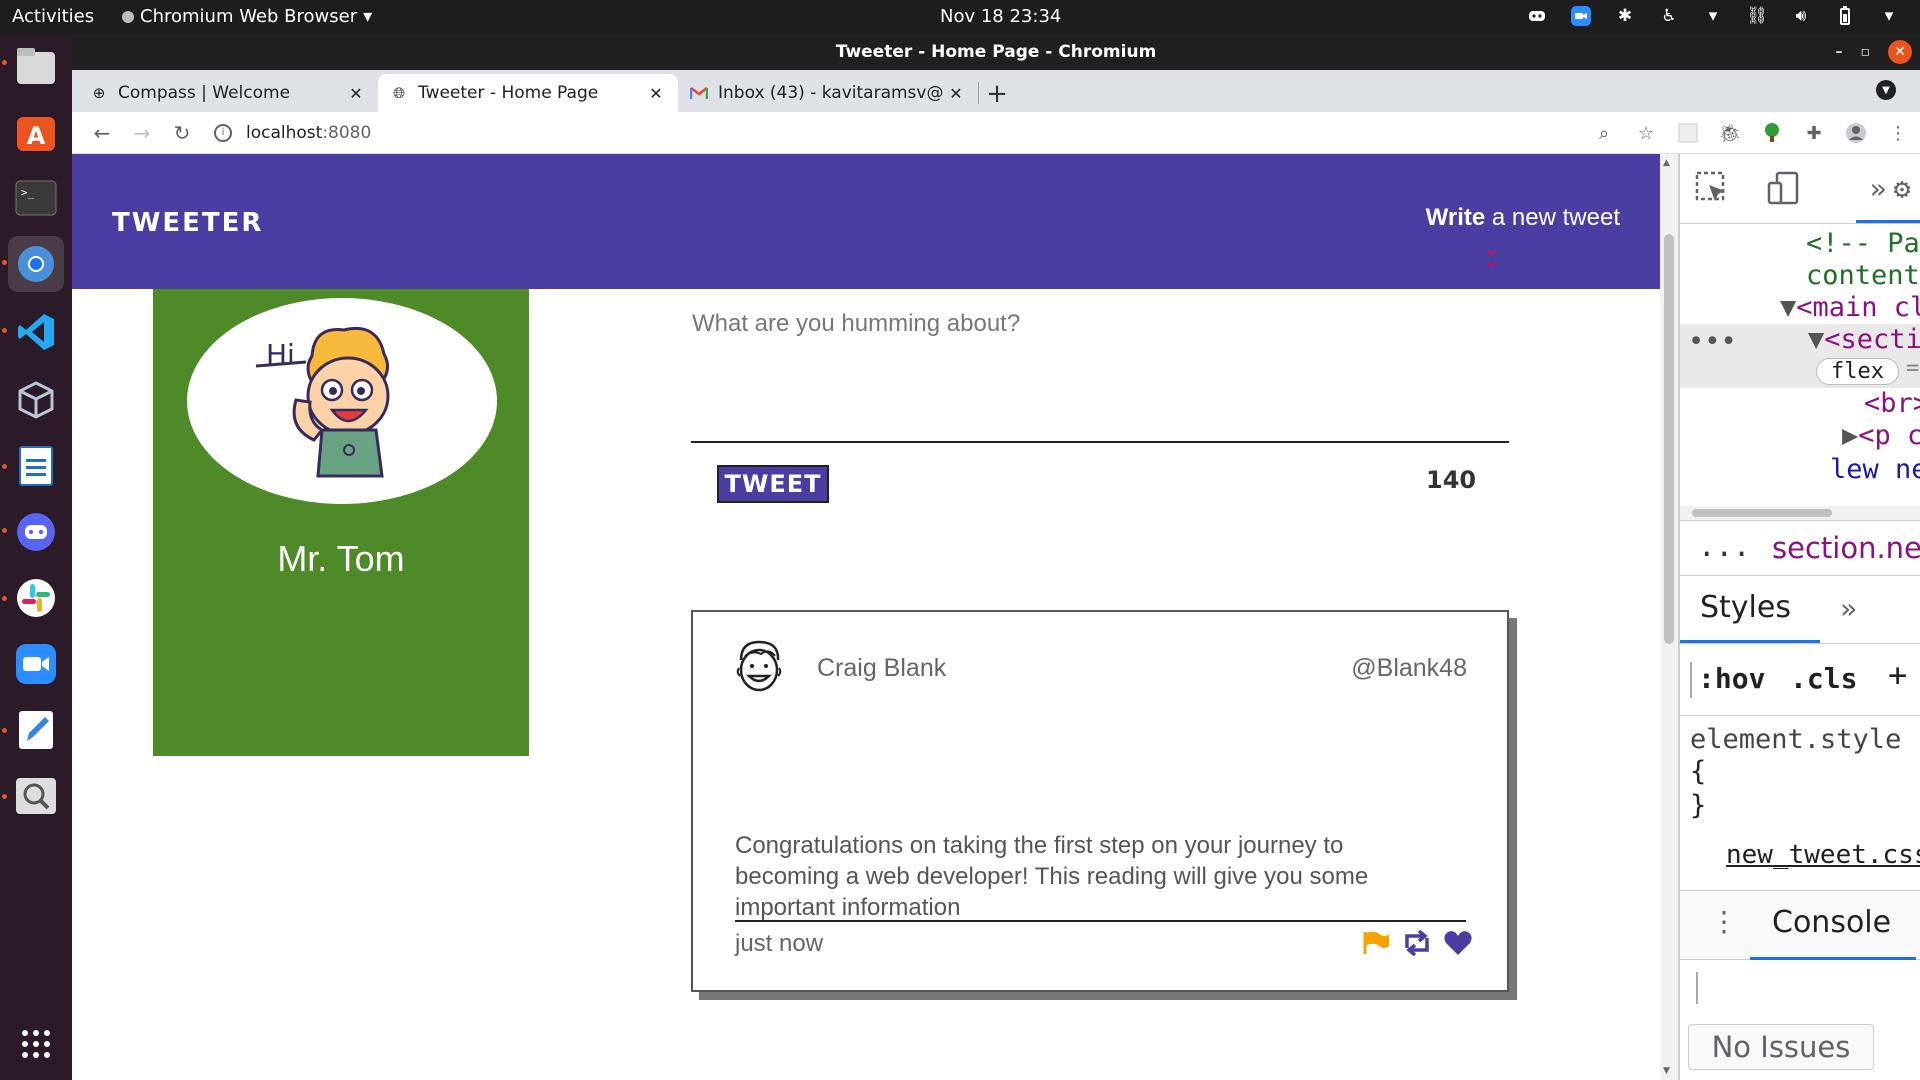 The image size is (1920, 1080). I want to click on hov-toggle: :hov, so click(1731, 678).